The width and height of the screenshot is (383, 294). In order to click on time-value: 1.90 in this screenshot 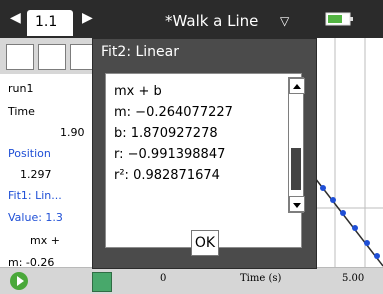, I will do `click(72, 132)`.